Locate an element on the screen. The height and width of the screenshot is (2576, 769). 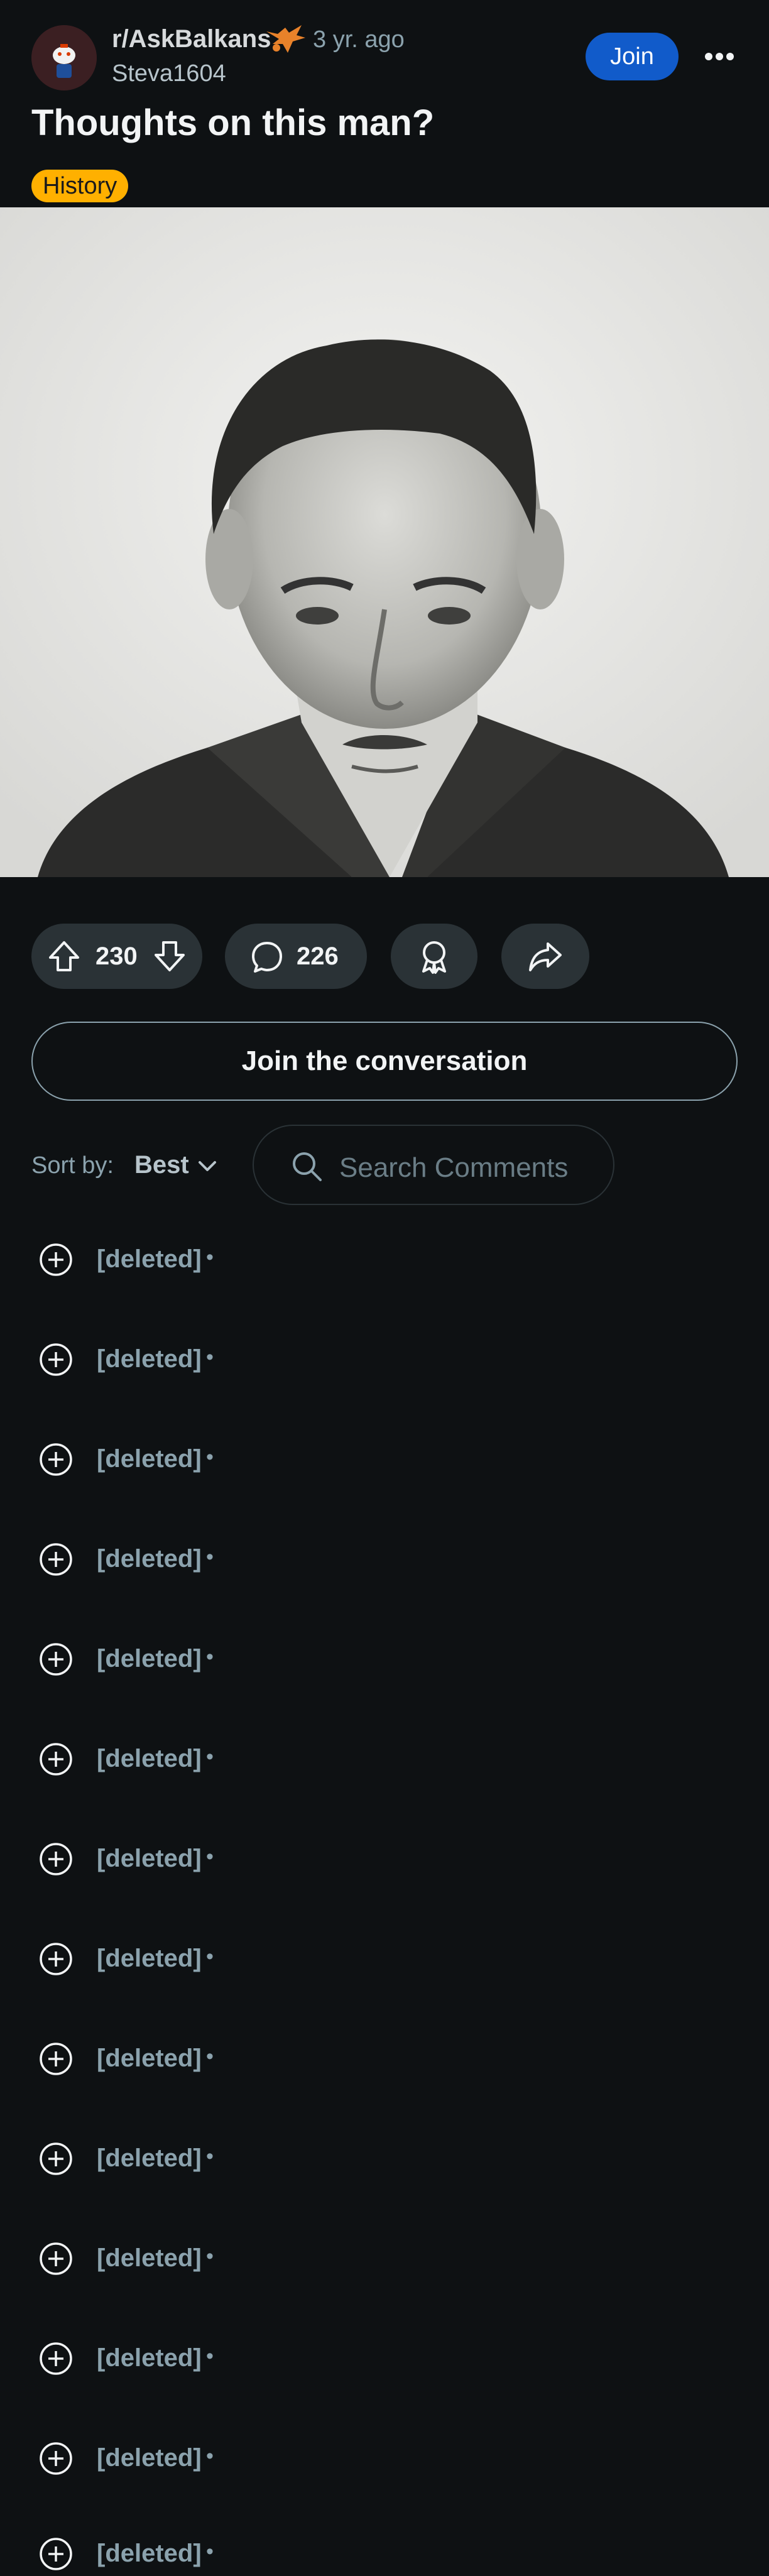
post-author: Steva1604 is located at coordinates (169, 73).